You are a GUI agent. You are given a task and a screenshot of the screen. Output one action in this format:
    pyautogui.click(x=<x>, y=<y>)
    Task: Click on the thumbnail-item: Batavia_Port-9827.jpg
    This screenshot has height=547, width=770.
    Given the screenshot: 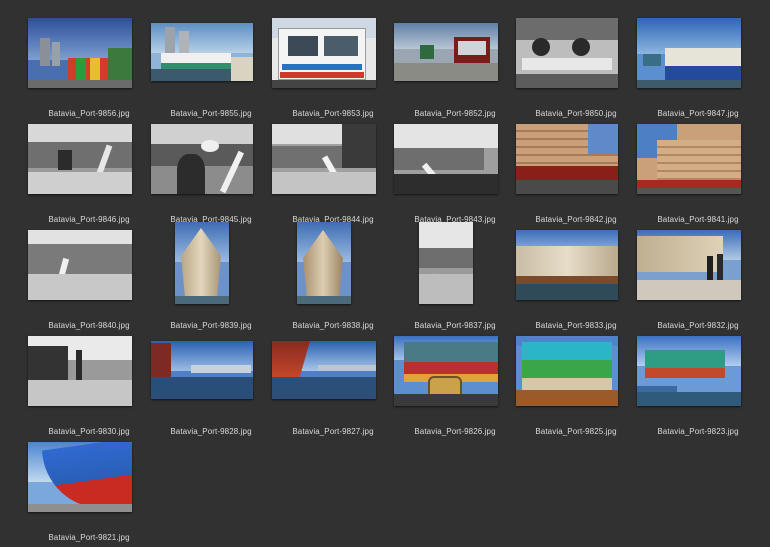 What is the action you would take?
    pyautogui.click(x=333, y=388)
    